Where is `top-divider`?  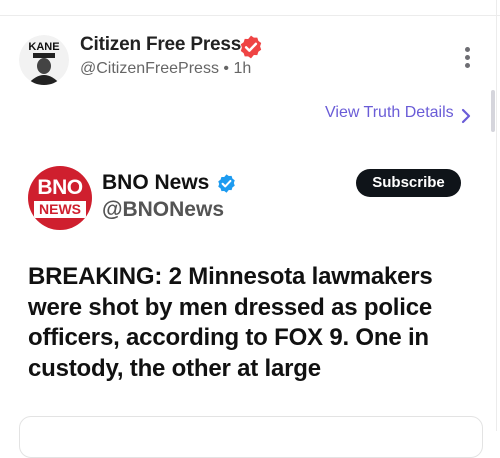 top-divider is located at coordinates (250, 15).